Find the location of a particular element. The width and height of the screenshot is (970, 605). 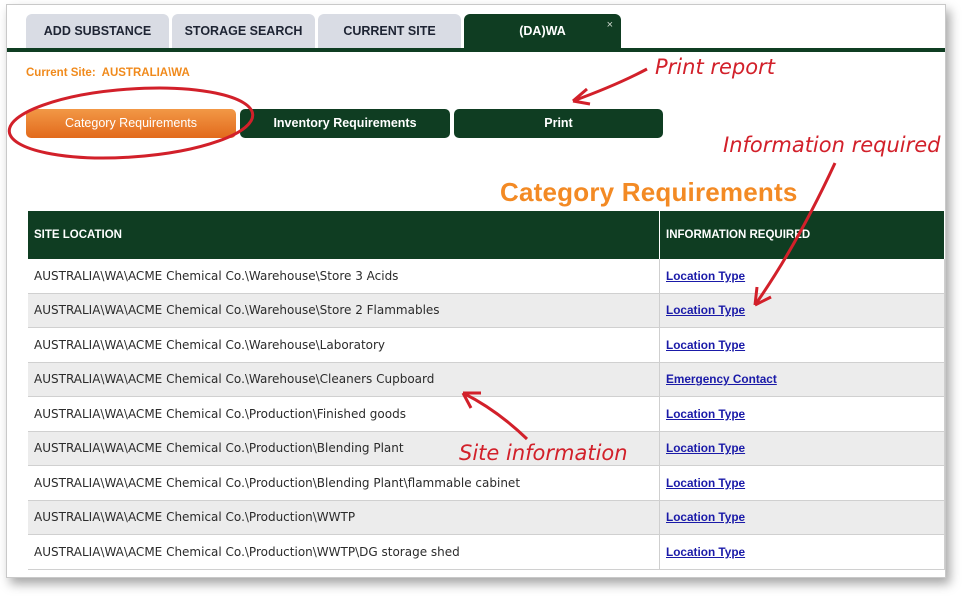

category-requirements-button: Category Requirements is located at coordinates (131, 123).